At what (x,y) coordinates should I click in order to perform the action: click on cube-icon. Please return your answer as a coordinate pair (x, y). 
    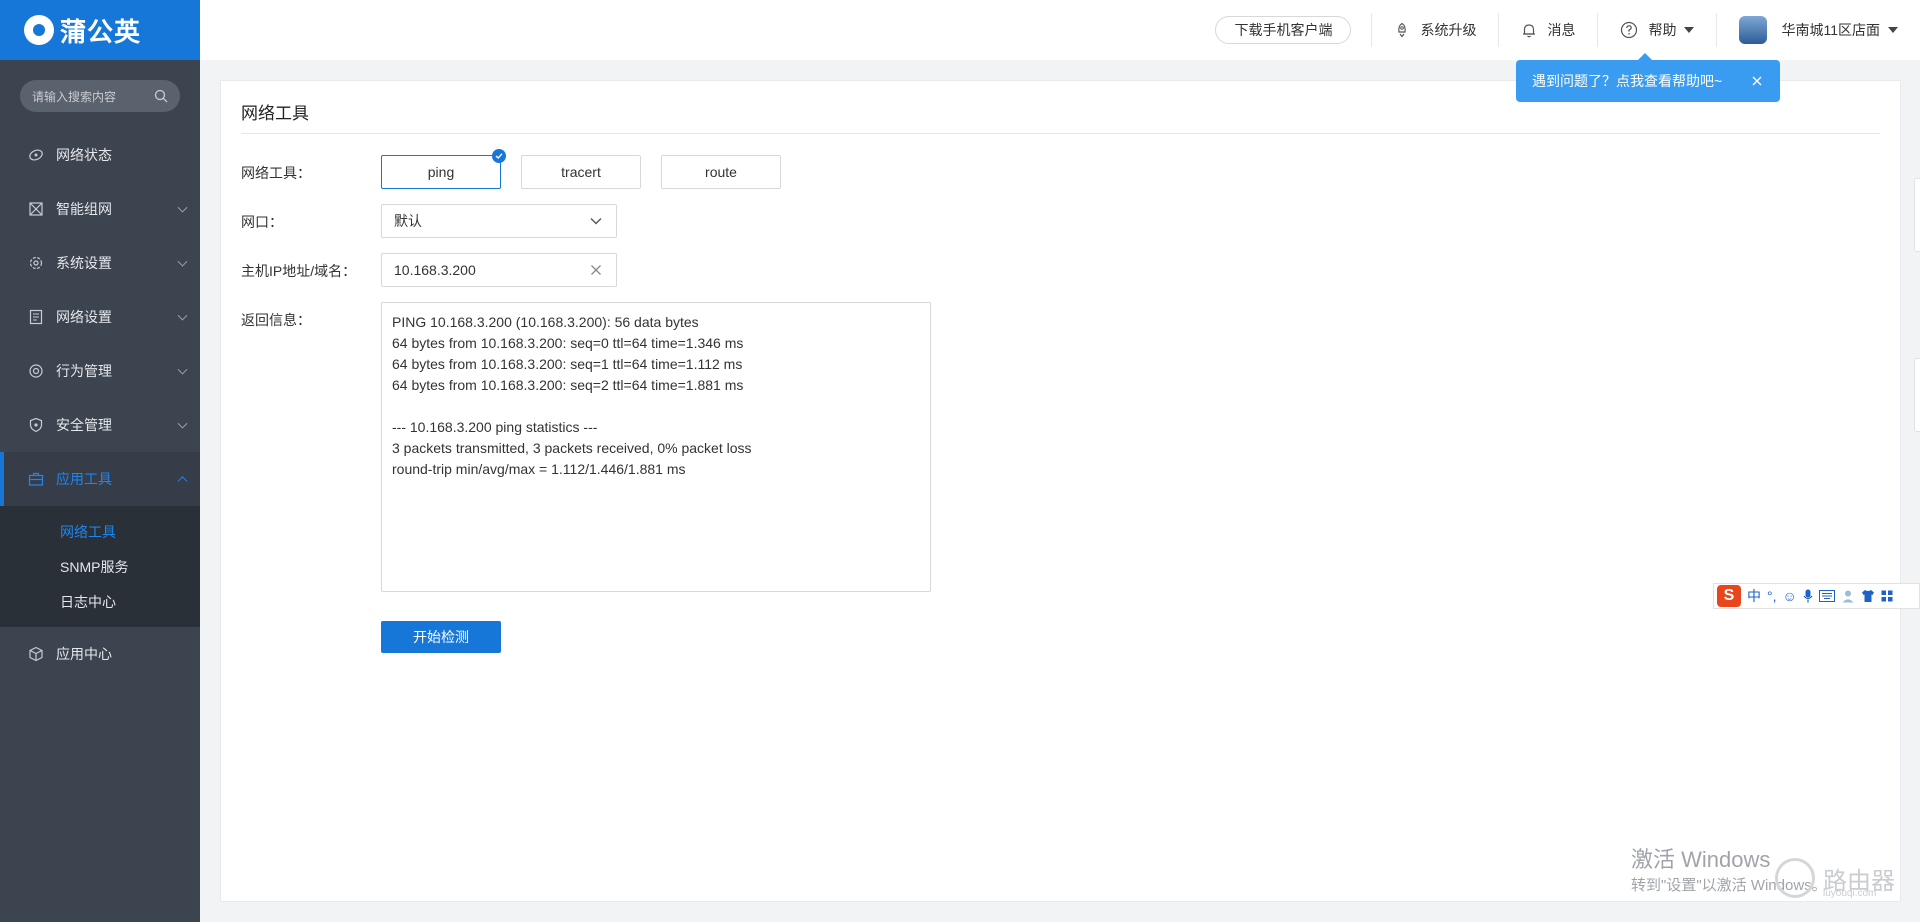
    Looking at the image, I should click on (36, 654).